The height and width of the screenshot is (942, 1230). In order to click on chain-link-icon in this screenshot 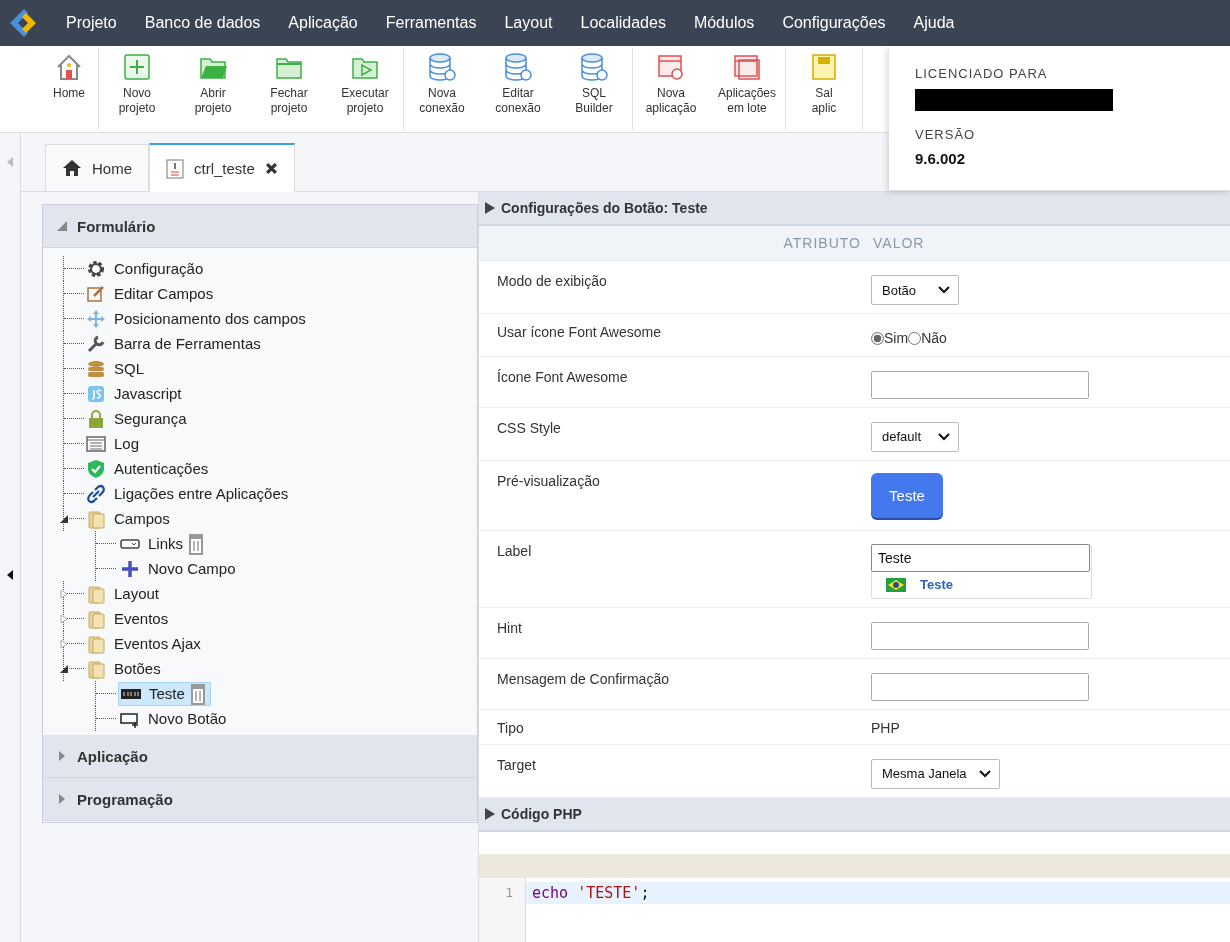, I will do `click(96, 493)`.